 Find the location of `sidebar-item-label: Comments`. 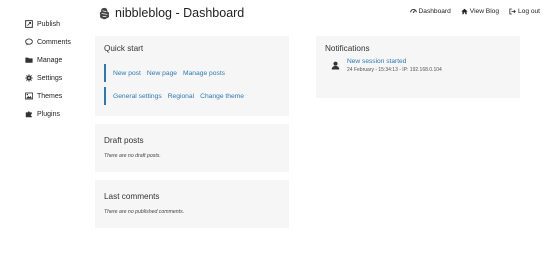

sidebar-item-label: Comments is located at coordinates (54, 42).